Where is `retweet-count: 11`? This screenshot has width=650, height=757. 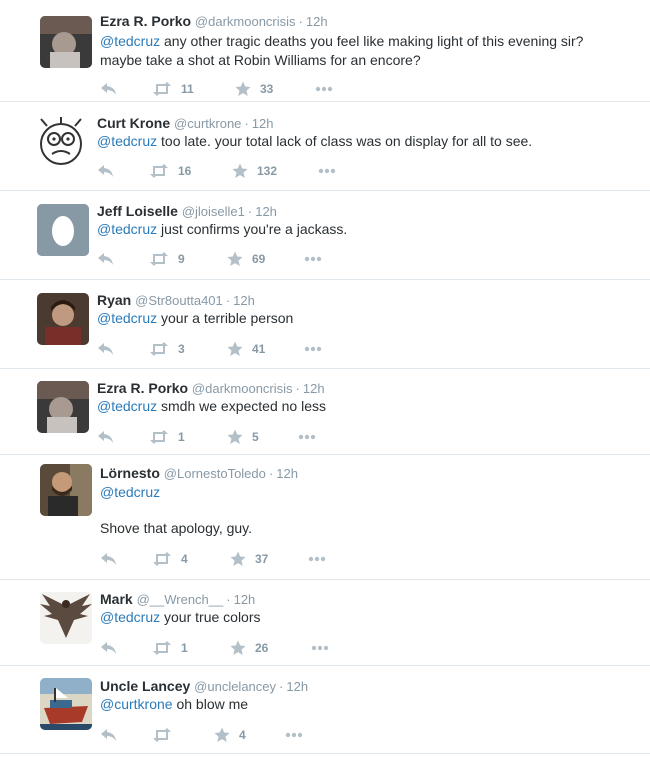 retweet-count: 11 is located at coordinates (187, 89).